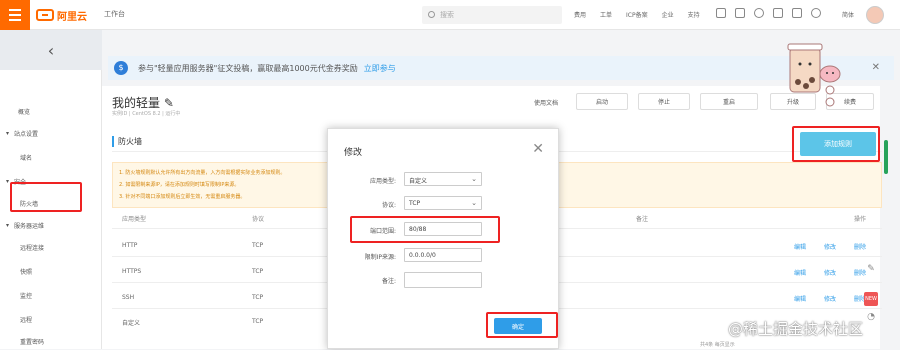 This screenshot has width=900, height=350. Describe the element at coordinates (131, 323) in the screenshot. I see `table-row-app: 自定义` at that location.